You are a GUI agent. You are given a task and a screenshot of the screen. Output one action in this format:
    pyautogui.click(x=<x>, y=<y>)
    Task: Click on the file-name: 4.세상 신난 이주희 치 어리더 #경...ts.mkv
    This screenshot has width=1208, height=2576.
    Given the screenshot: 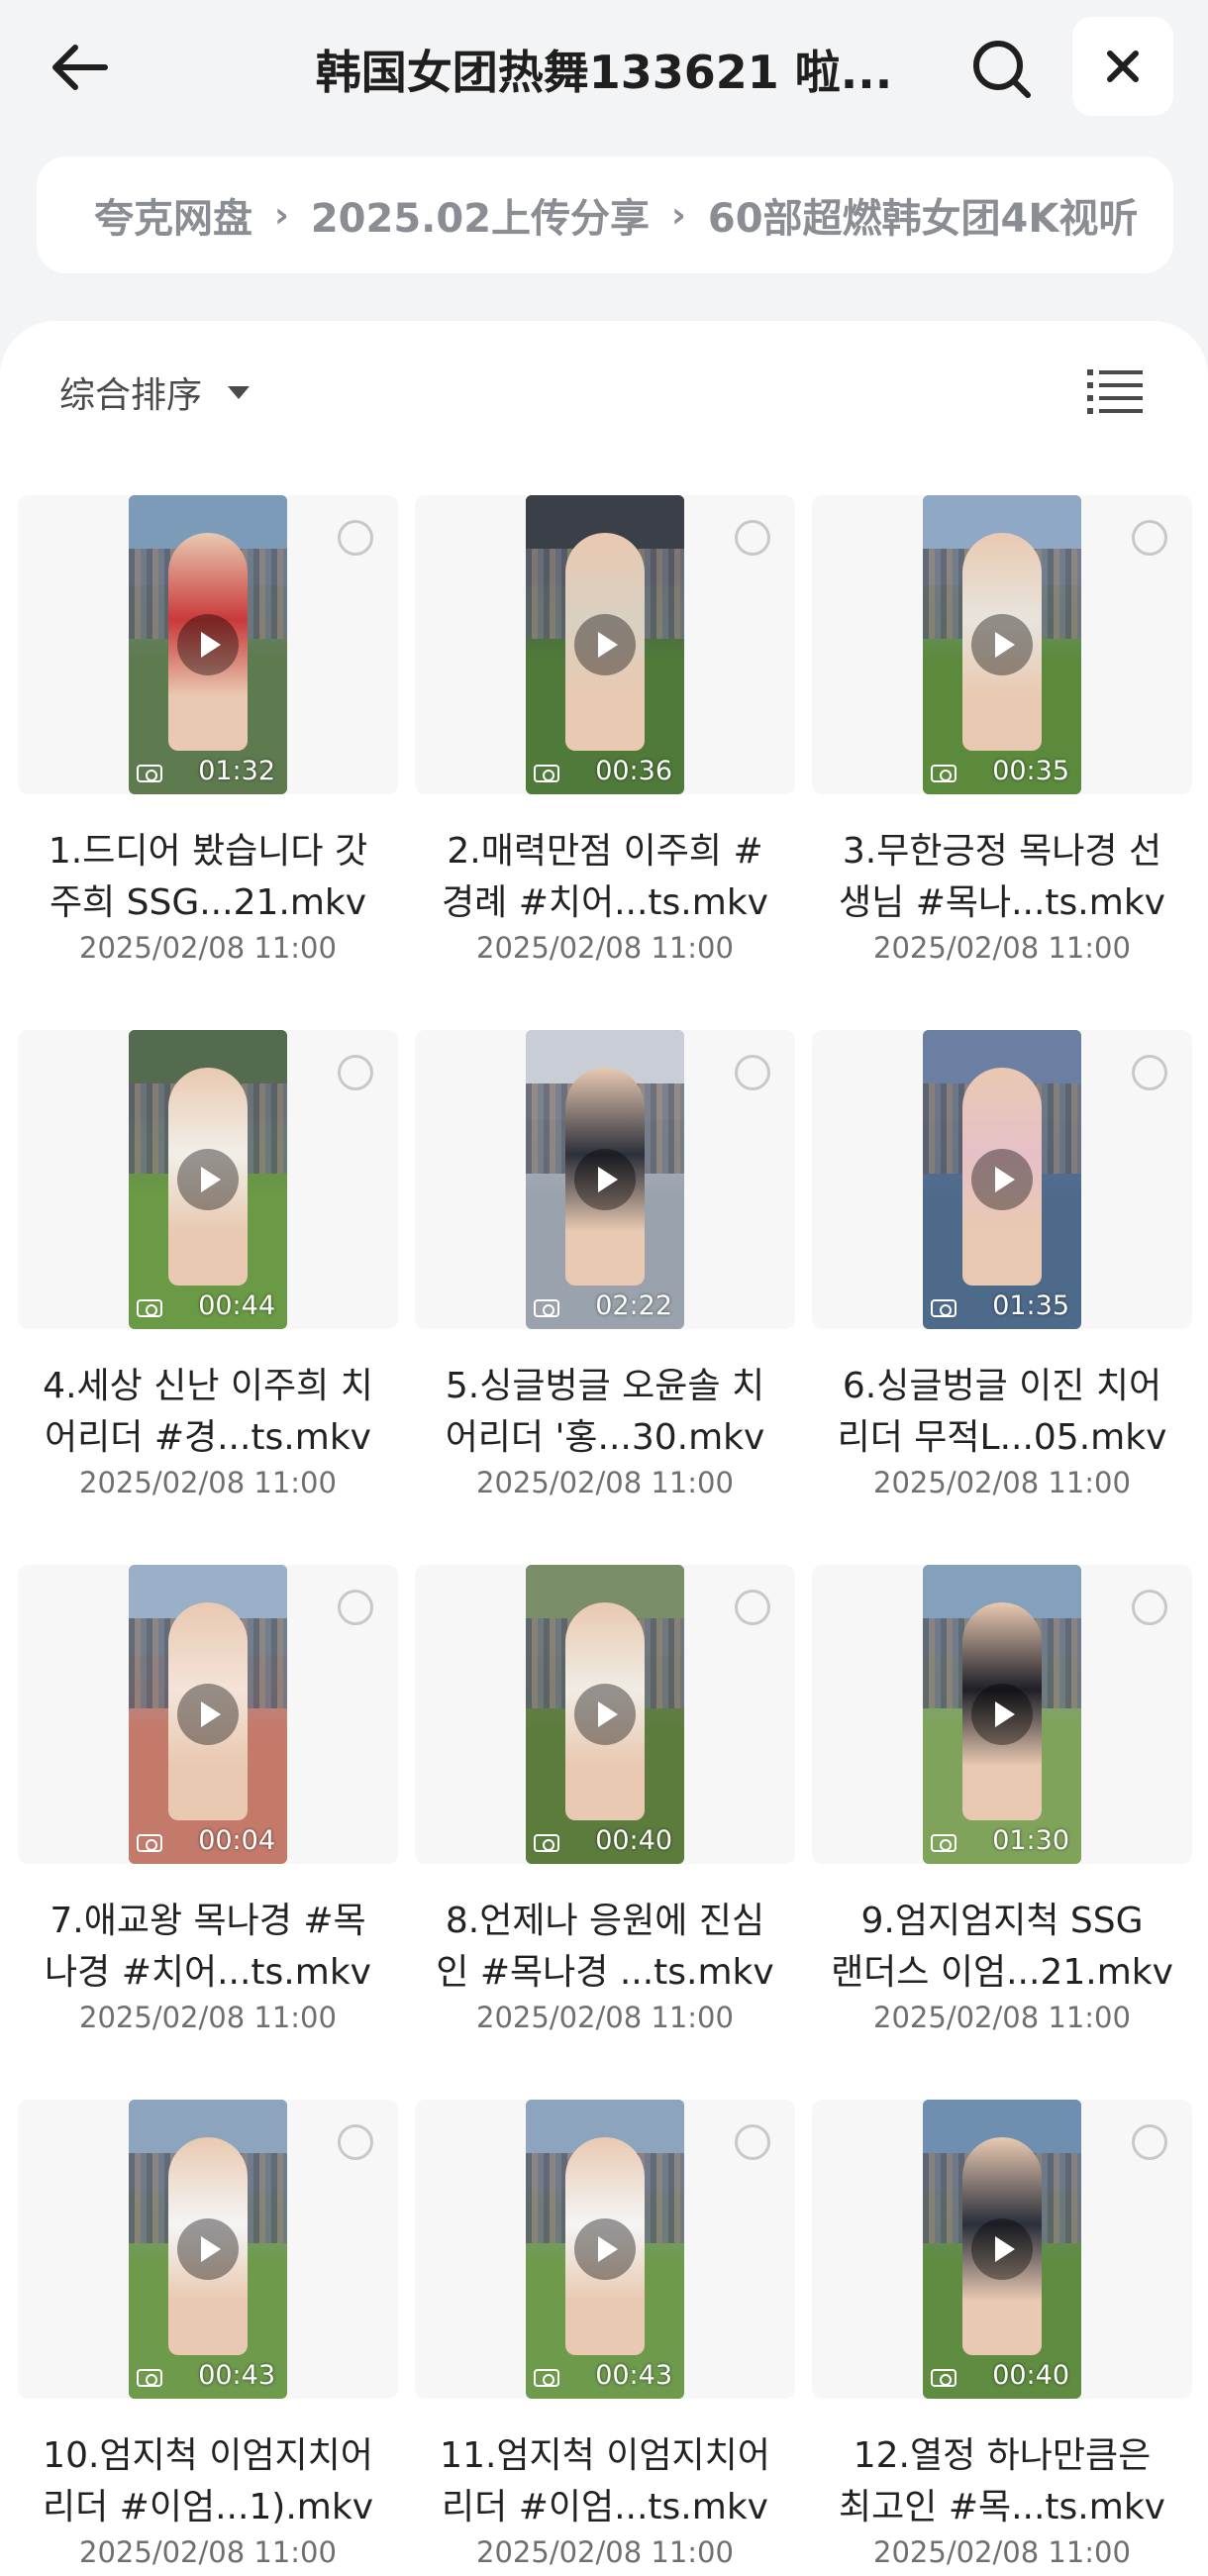 What is the action you would take?
    pyautogui.click(x=208, y=1412)
    